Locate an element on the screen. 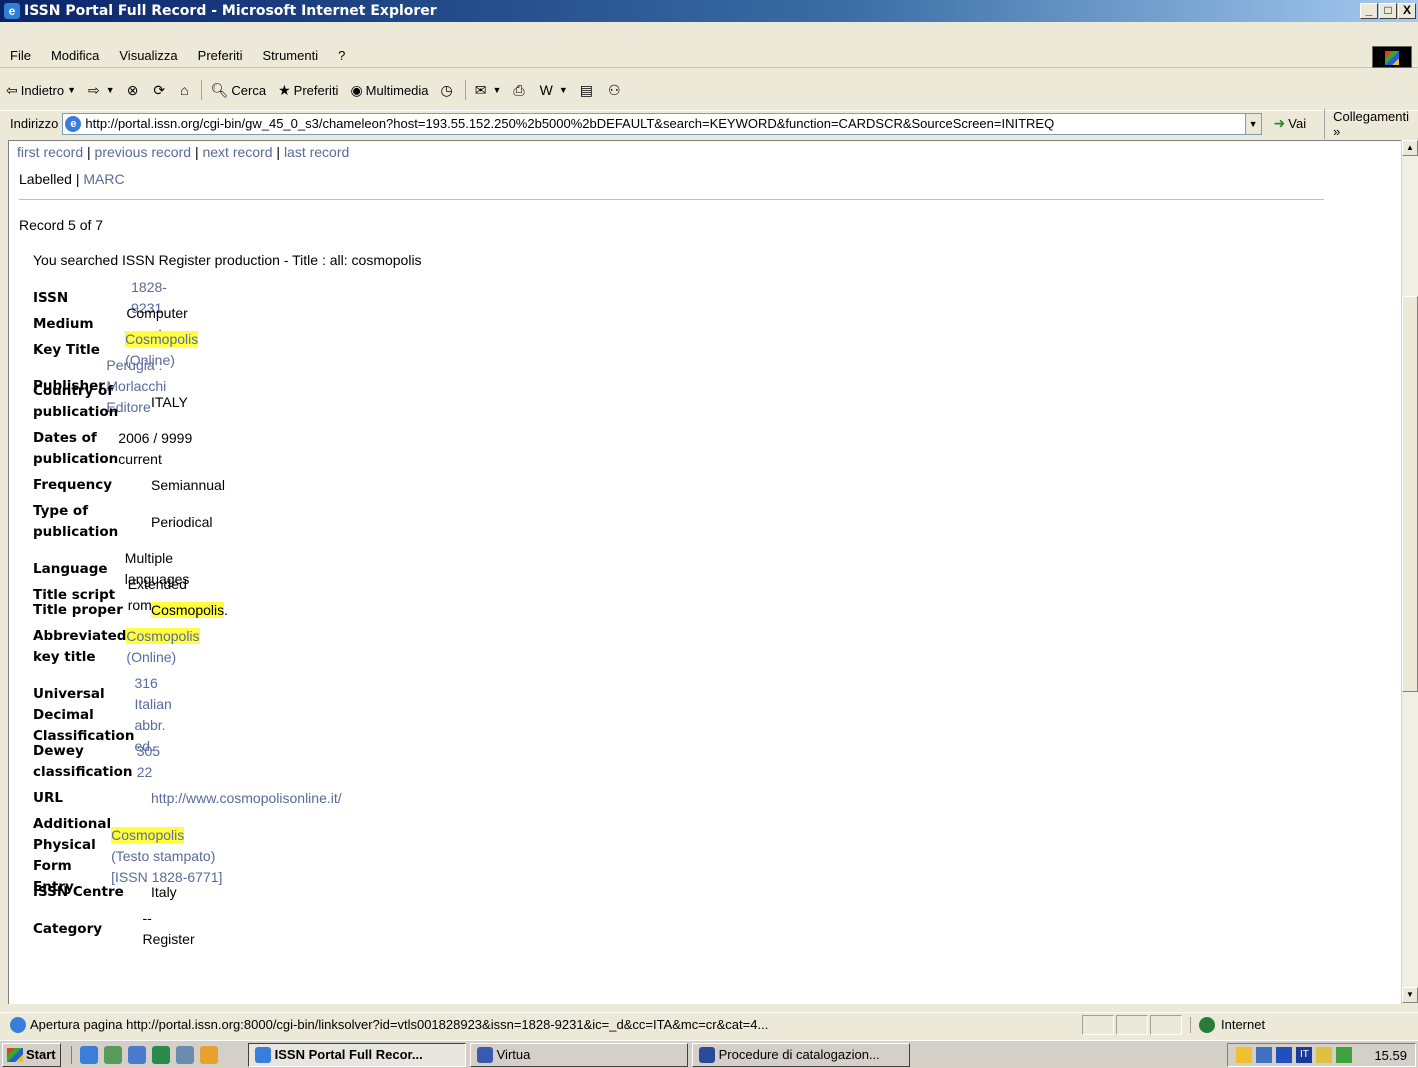 Image resolution: width=1418 pixels, height=1068 pixels. menu-preferiti: Preferiti is located at coordinates (220, 55).